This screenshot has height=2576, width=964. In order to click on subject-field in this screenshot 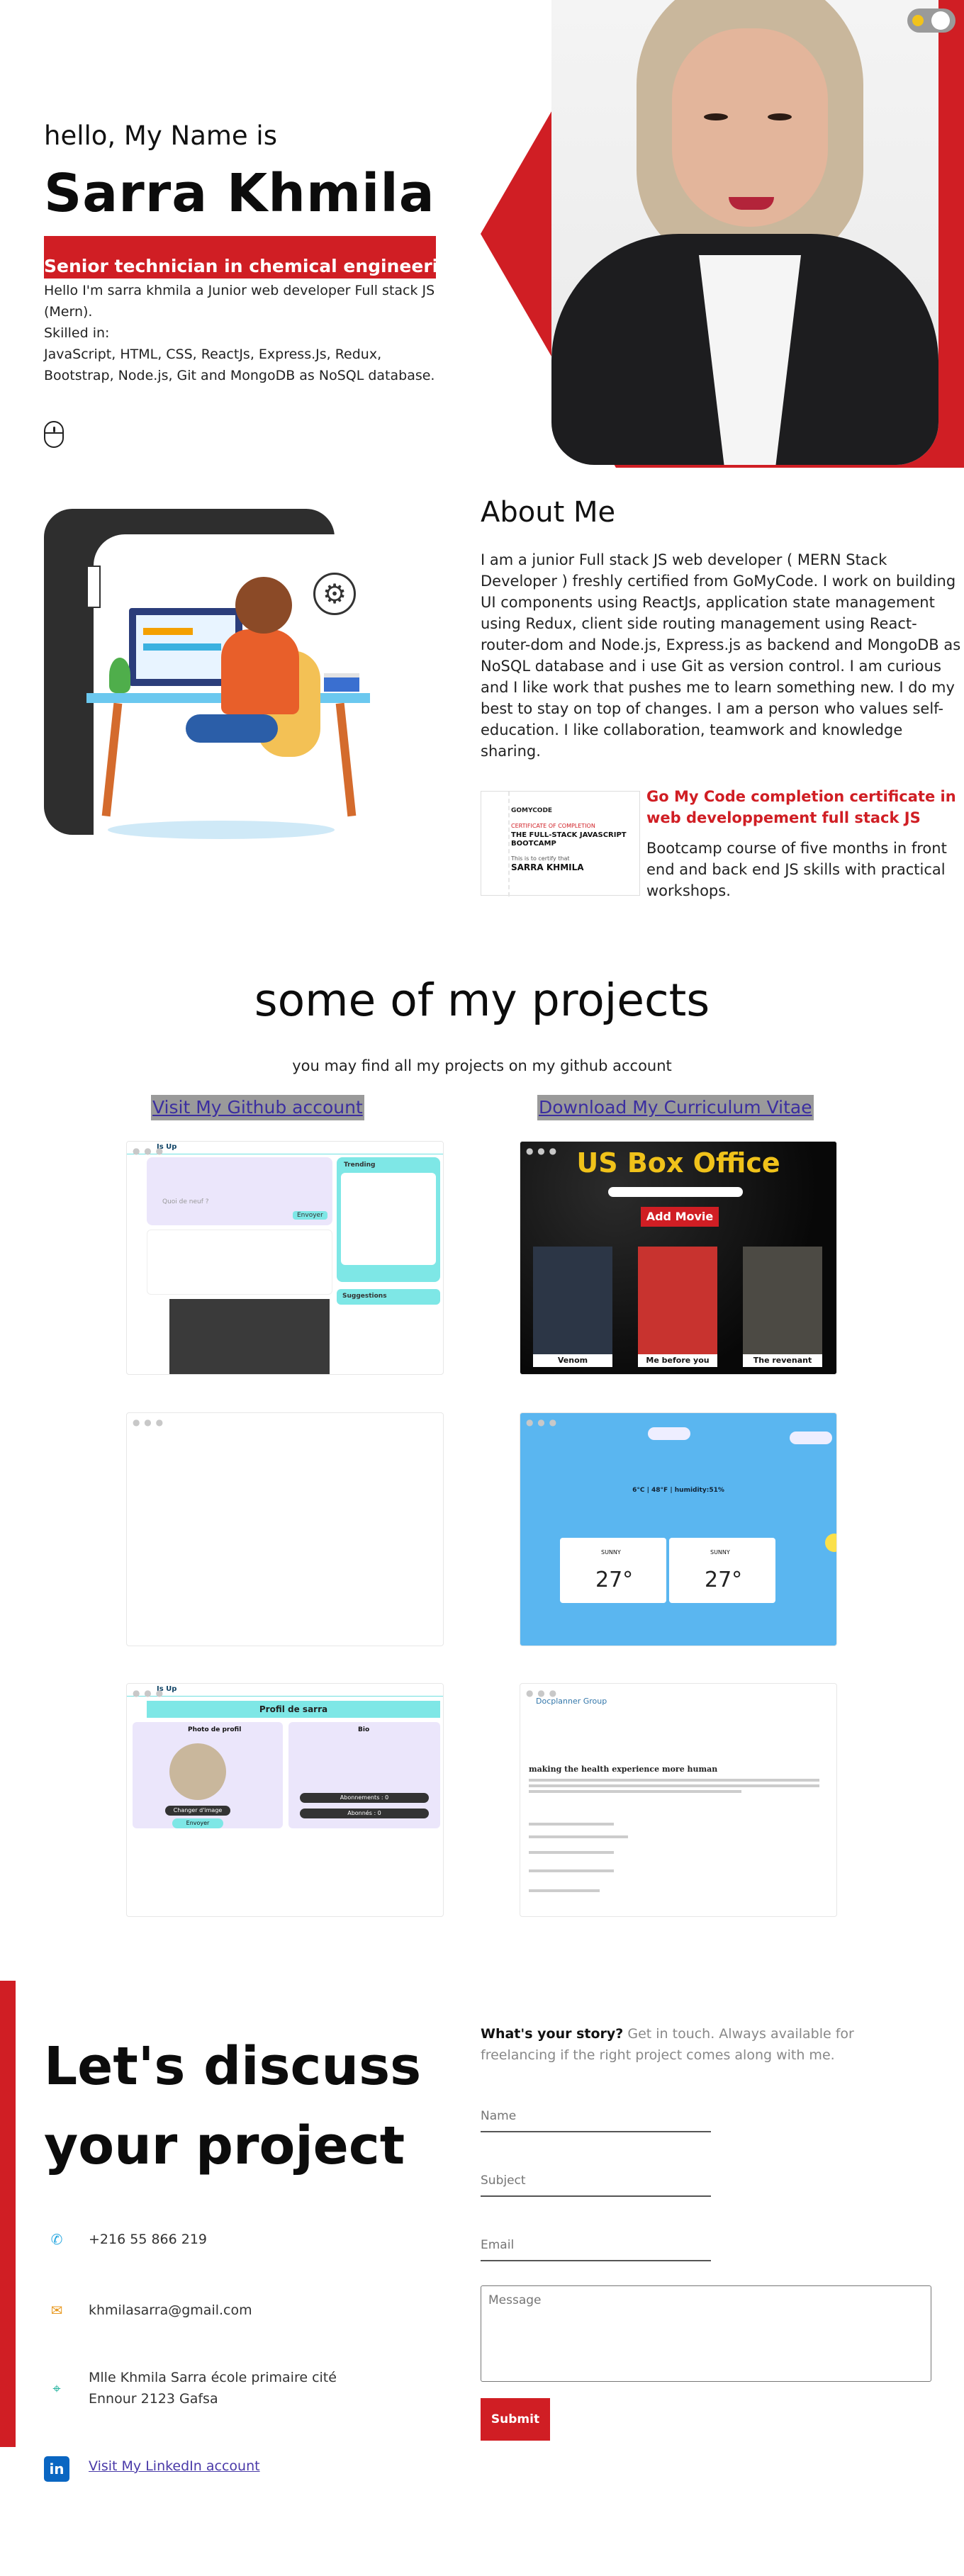, I will do `click(596, 2181)`.